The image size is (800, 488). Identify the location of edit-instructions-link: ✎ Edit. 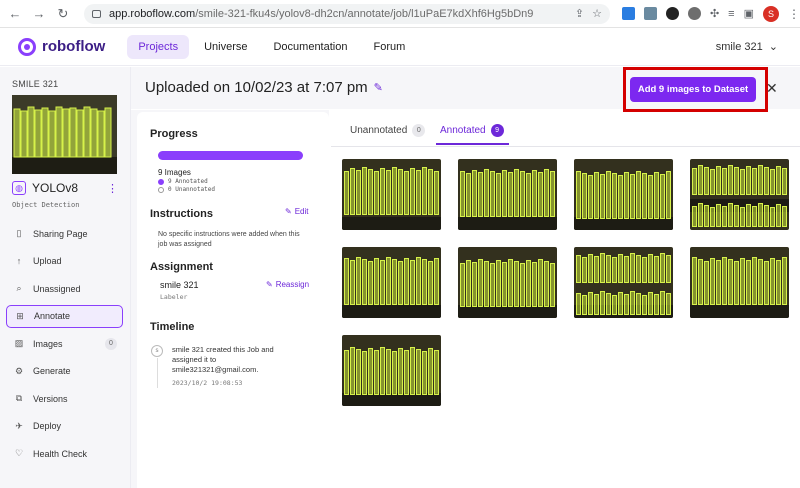
(297, 211).